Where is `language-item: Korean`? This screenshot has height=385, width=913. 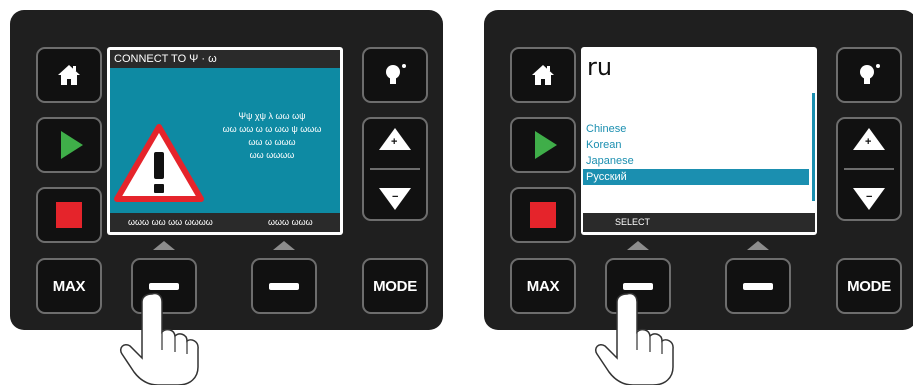 language-item: Korean is located at coordinates (696, 145).